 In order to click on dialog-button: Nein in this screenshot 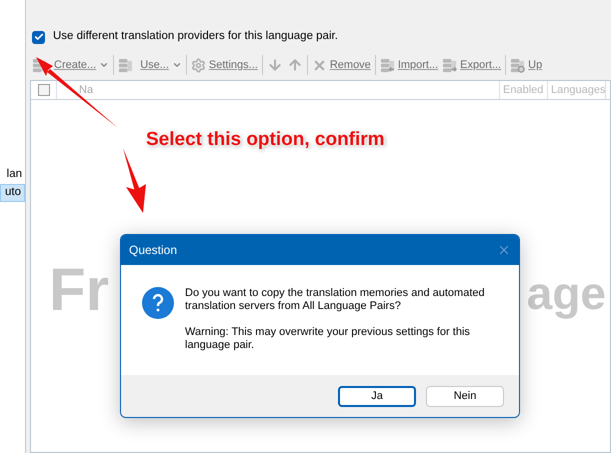, I will do `click(465, 396)`.